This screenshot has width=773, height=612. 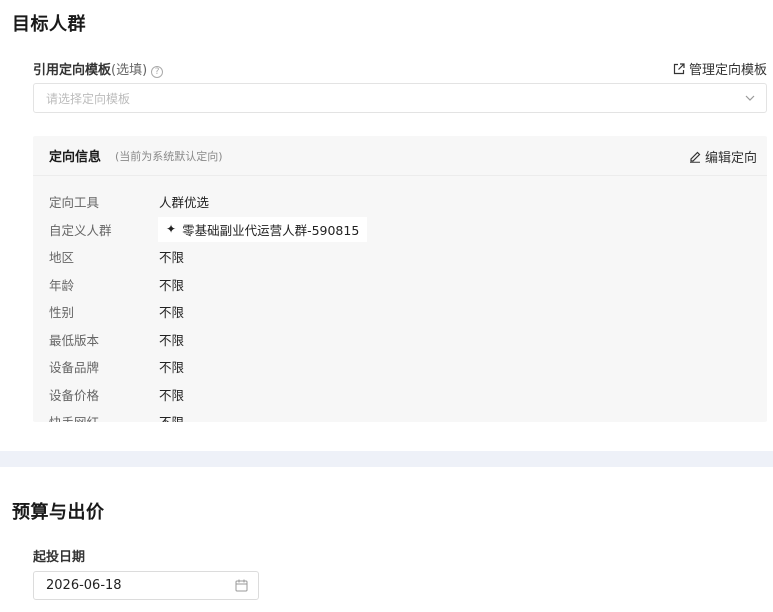 I want to click on custom-audience-tag: ✦ 零基础副业代运营人群-590815, so click(x=263, y=229).